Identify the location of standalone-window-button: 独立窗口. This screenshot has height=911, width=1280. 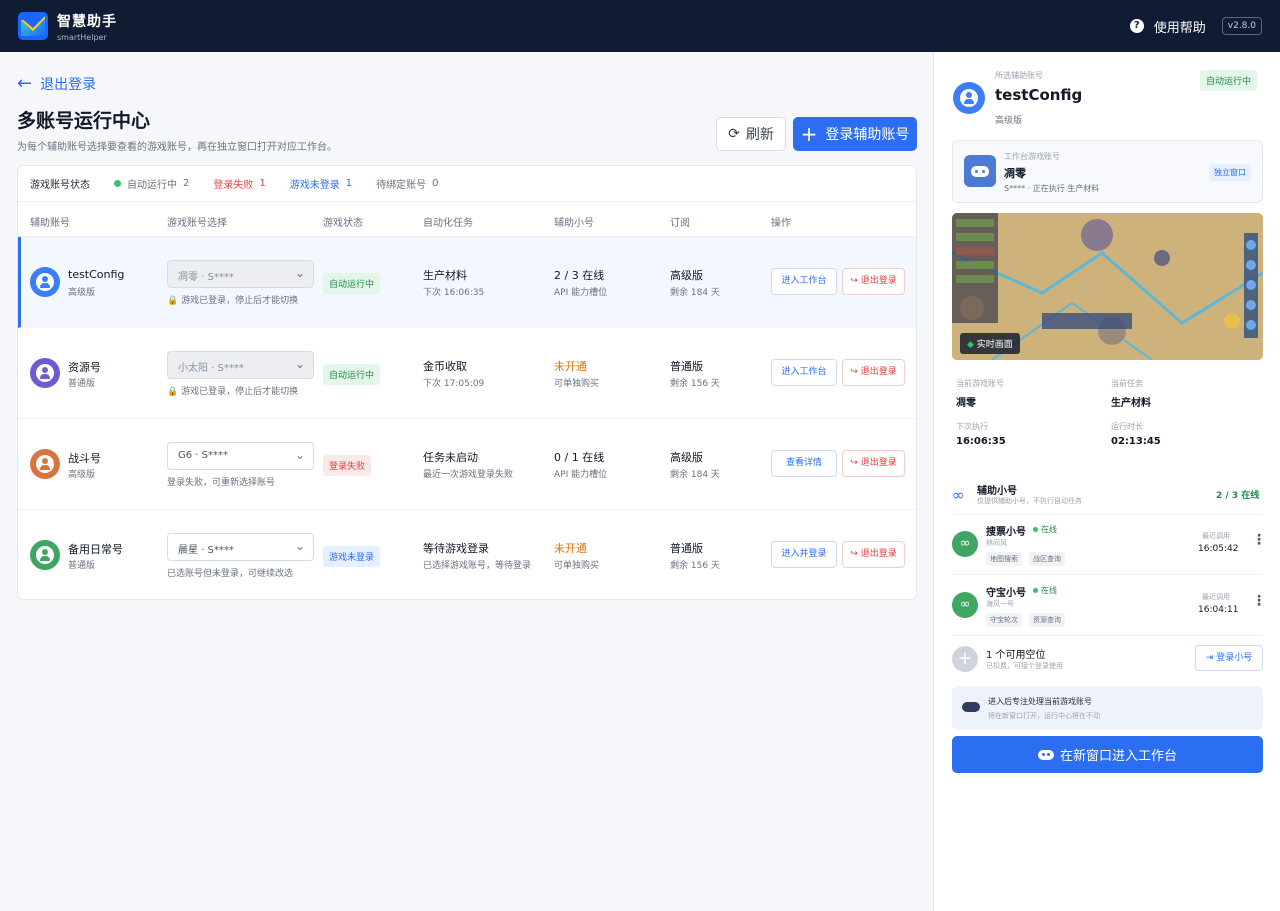
(1230, 172).